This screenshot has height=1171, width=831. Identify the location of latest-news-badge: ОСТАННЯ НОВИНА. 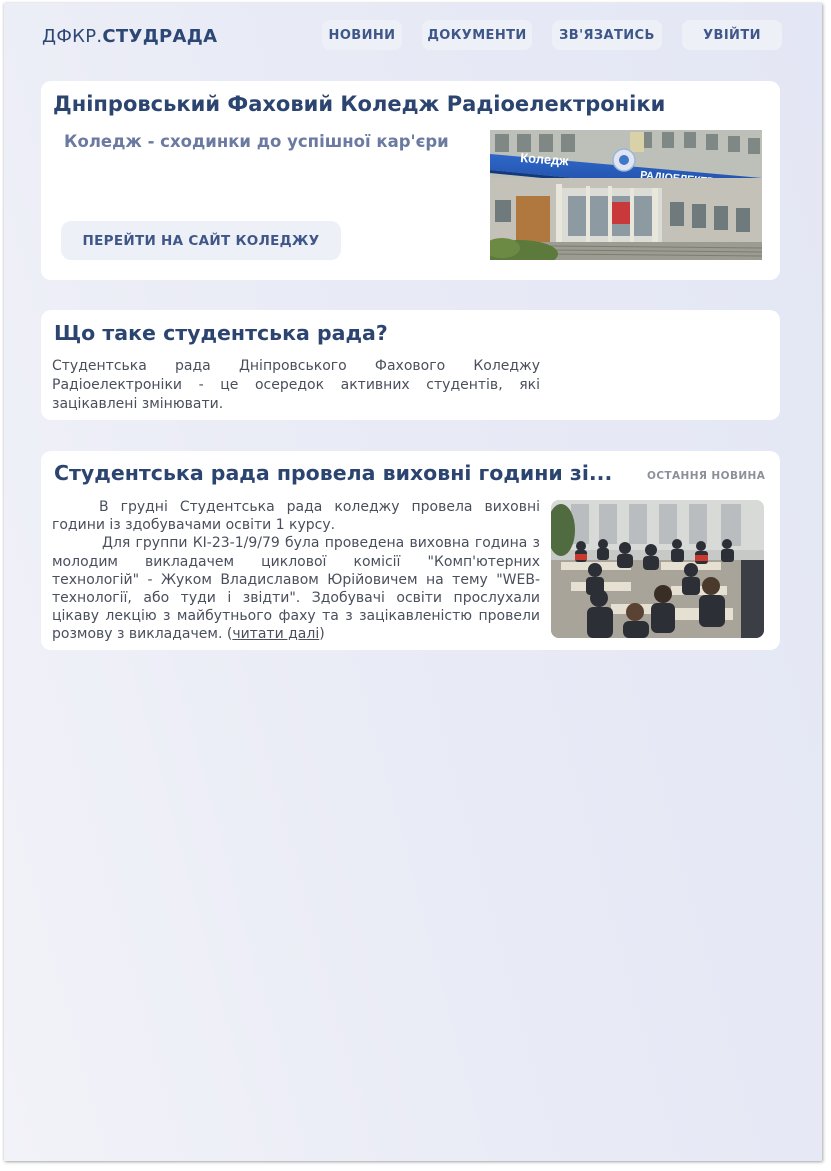
(706, 476).